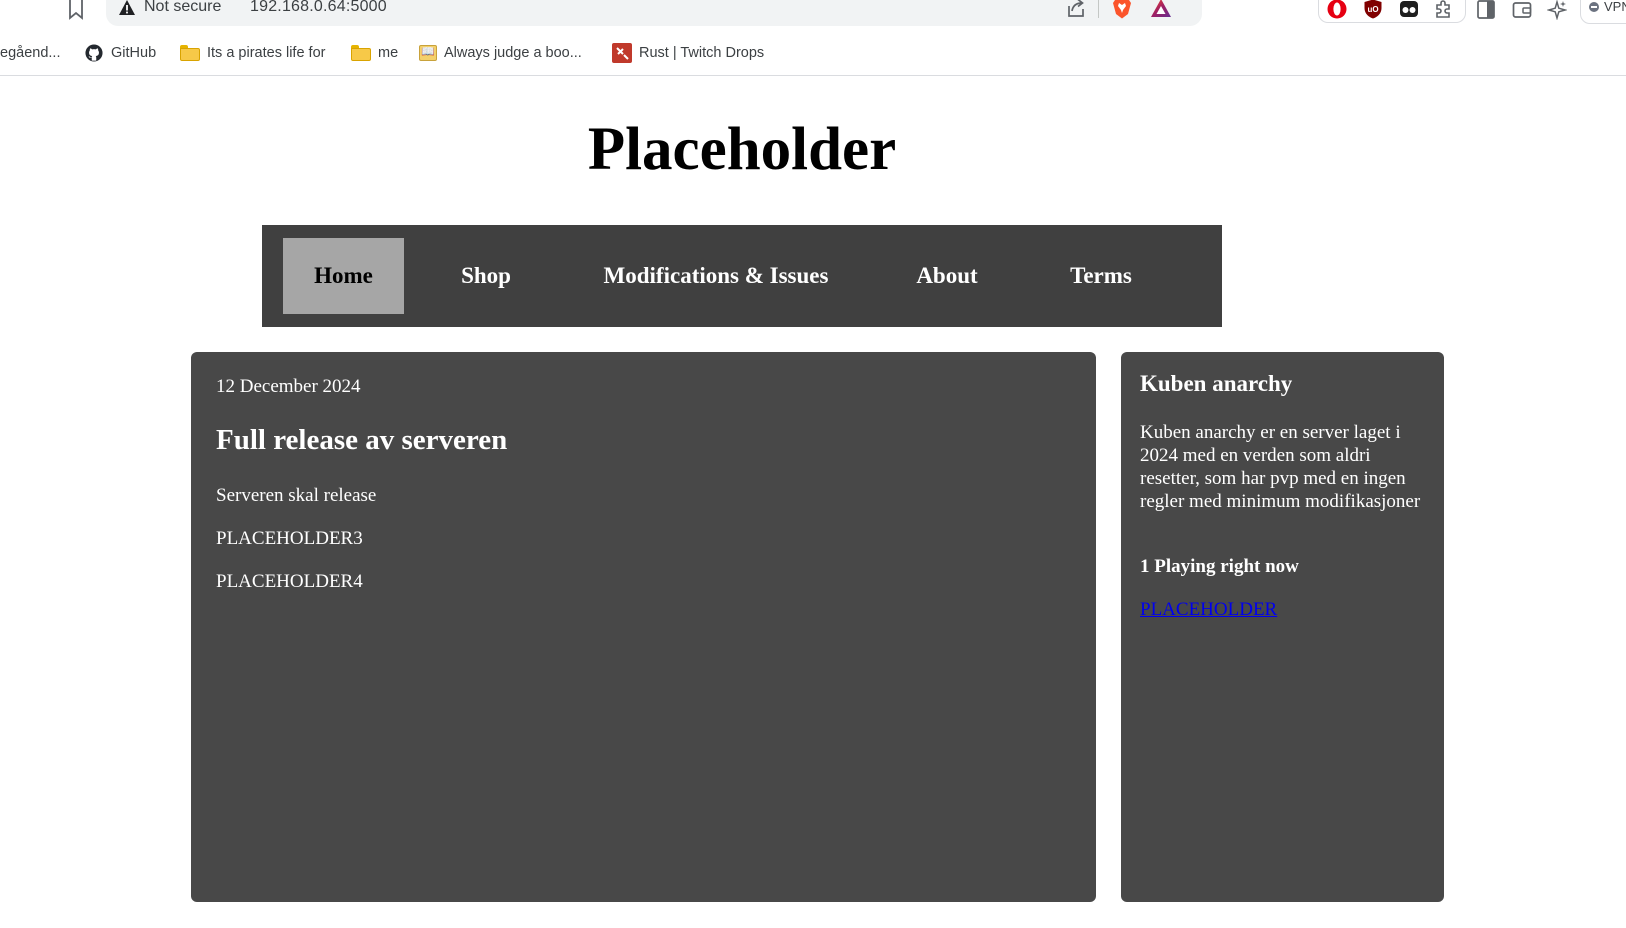 The height and width of the screenshot is (928, 1626). Describe the element at coordinates (182, 8) in the screenshot. I see `security-label: Not secure` at that location.